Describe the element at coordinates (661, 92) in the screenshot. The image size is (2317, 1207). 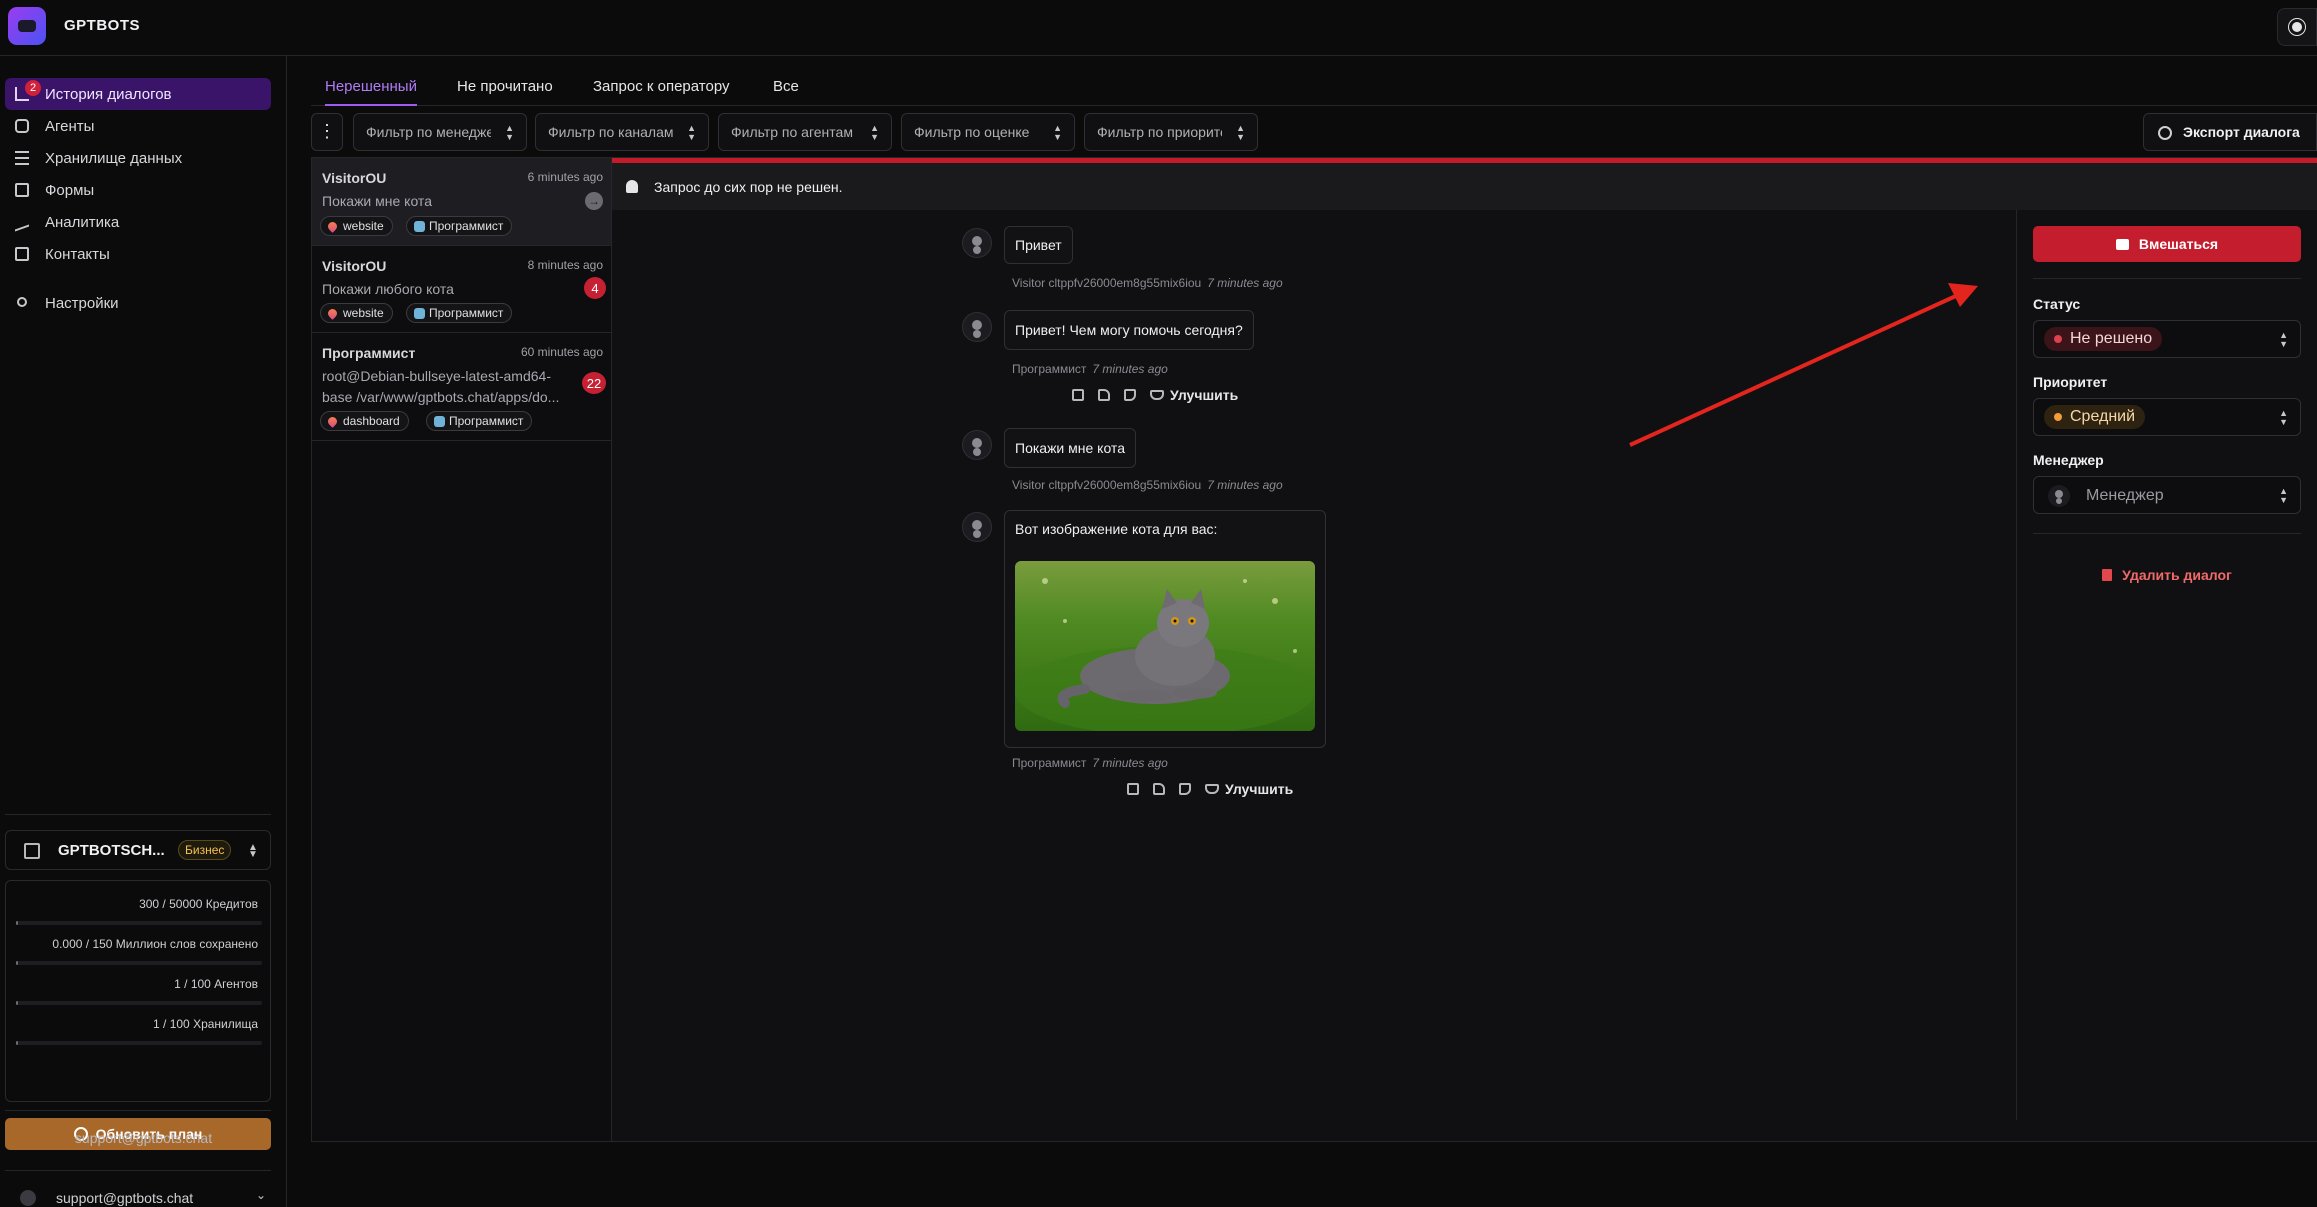
I see `tab-operator-request: Запрос к оператору` at that location.